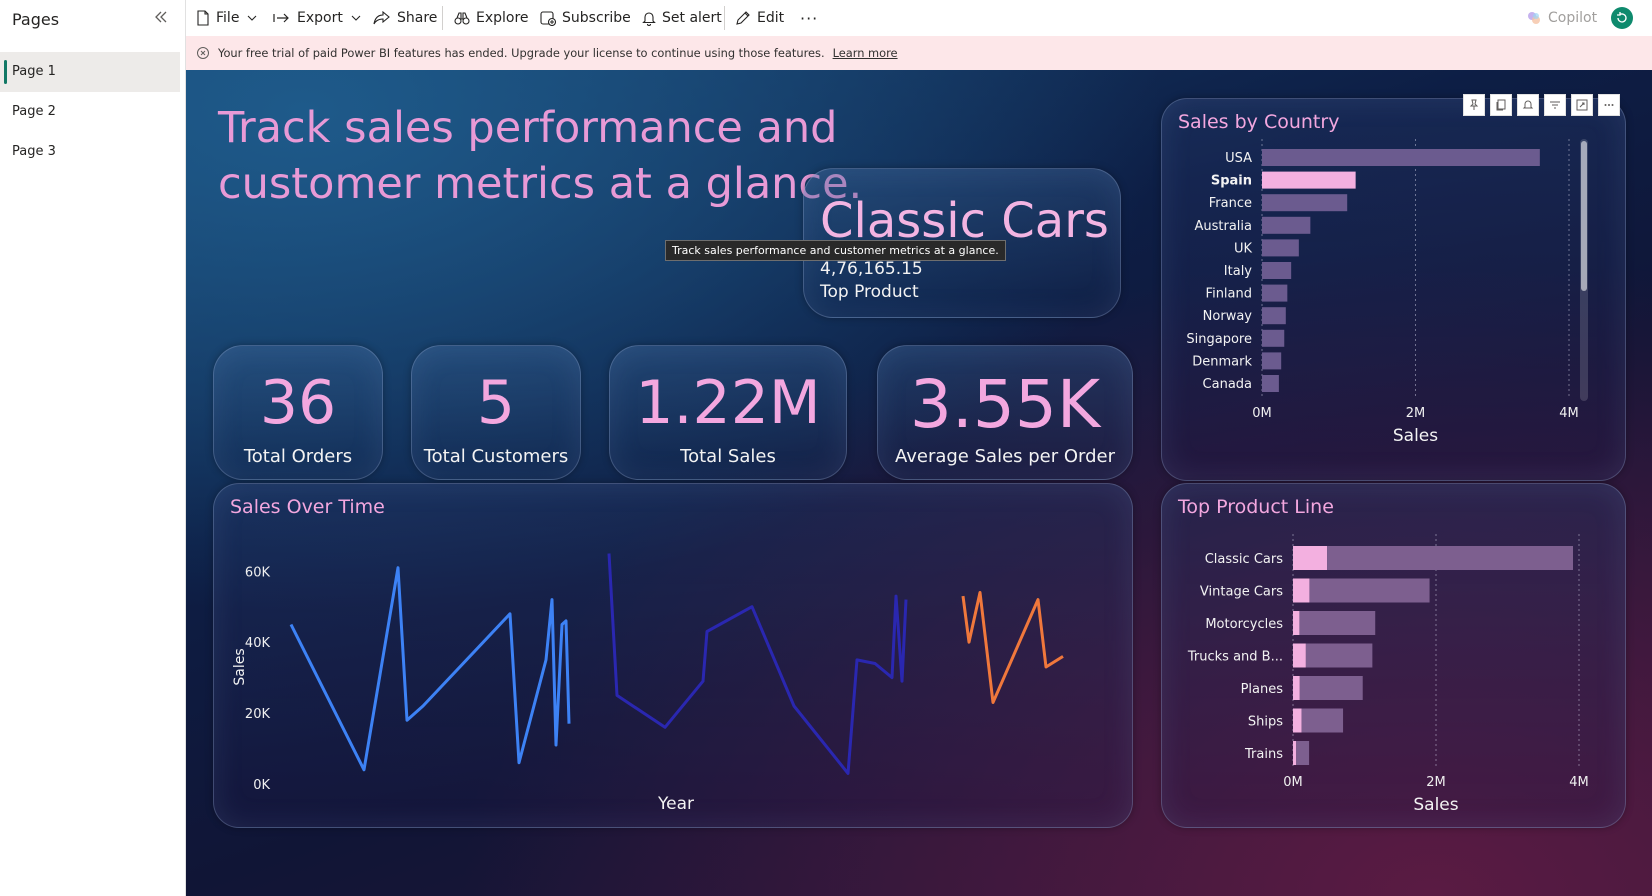 This screenshot has width=1652, height=896. Describe the element at coordinates (1238, 158) in the screenshot. I see `y-tick-label: USA` at that location.